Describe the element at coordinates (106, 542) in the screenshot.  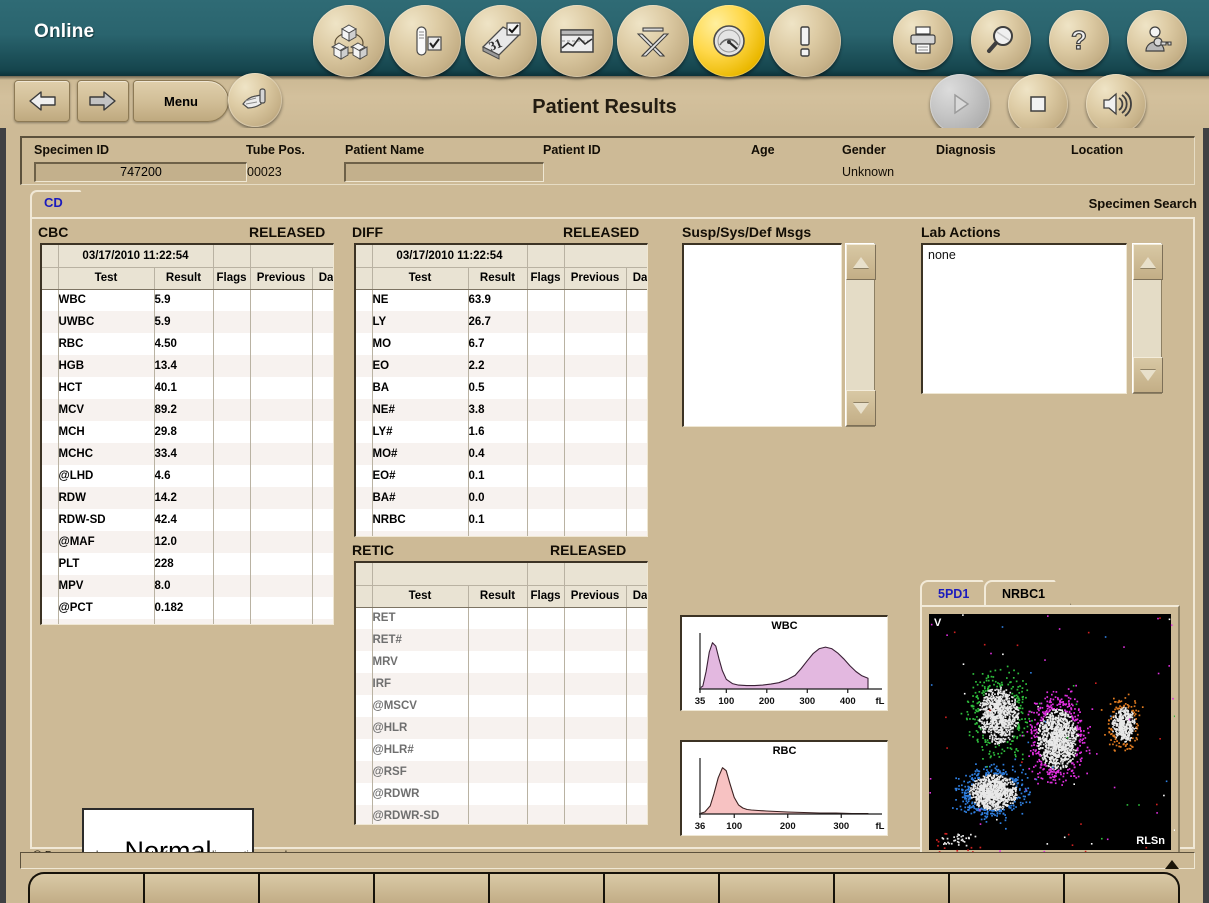
I see `cell-test: @MAF` at that location.